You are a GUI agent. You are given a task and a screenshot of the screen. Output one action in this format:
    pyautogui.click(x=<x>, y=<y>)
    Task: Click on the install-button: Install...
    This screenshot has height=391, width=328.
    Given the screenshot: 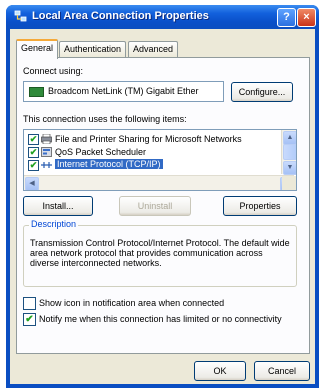 What is the action you would take?
    pyautogui.click(x=58, y=206)
    